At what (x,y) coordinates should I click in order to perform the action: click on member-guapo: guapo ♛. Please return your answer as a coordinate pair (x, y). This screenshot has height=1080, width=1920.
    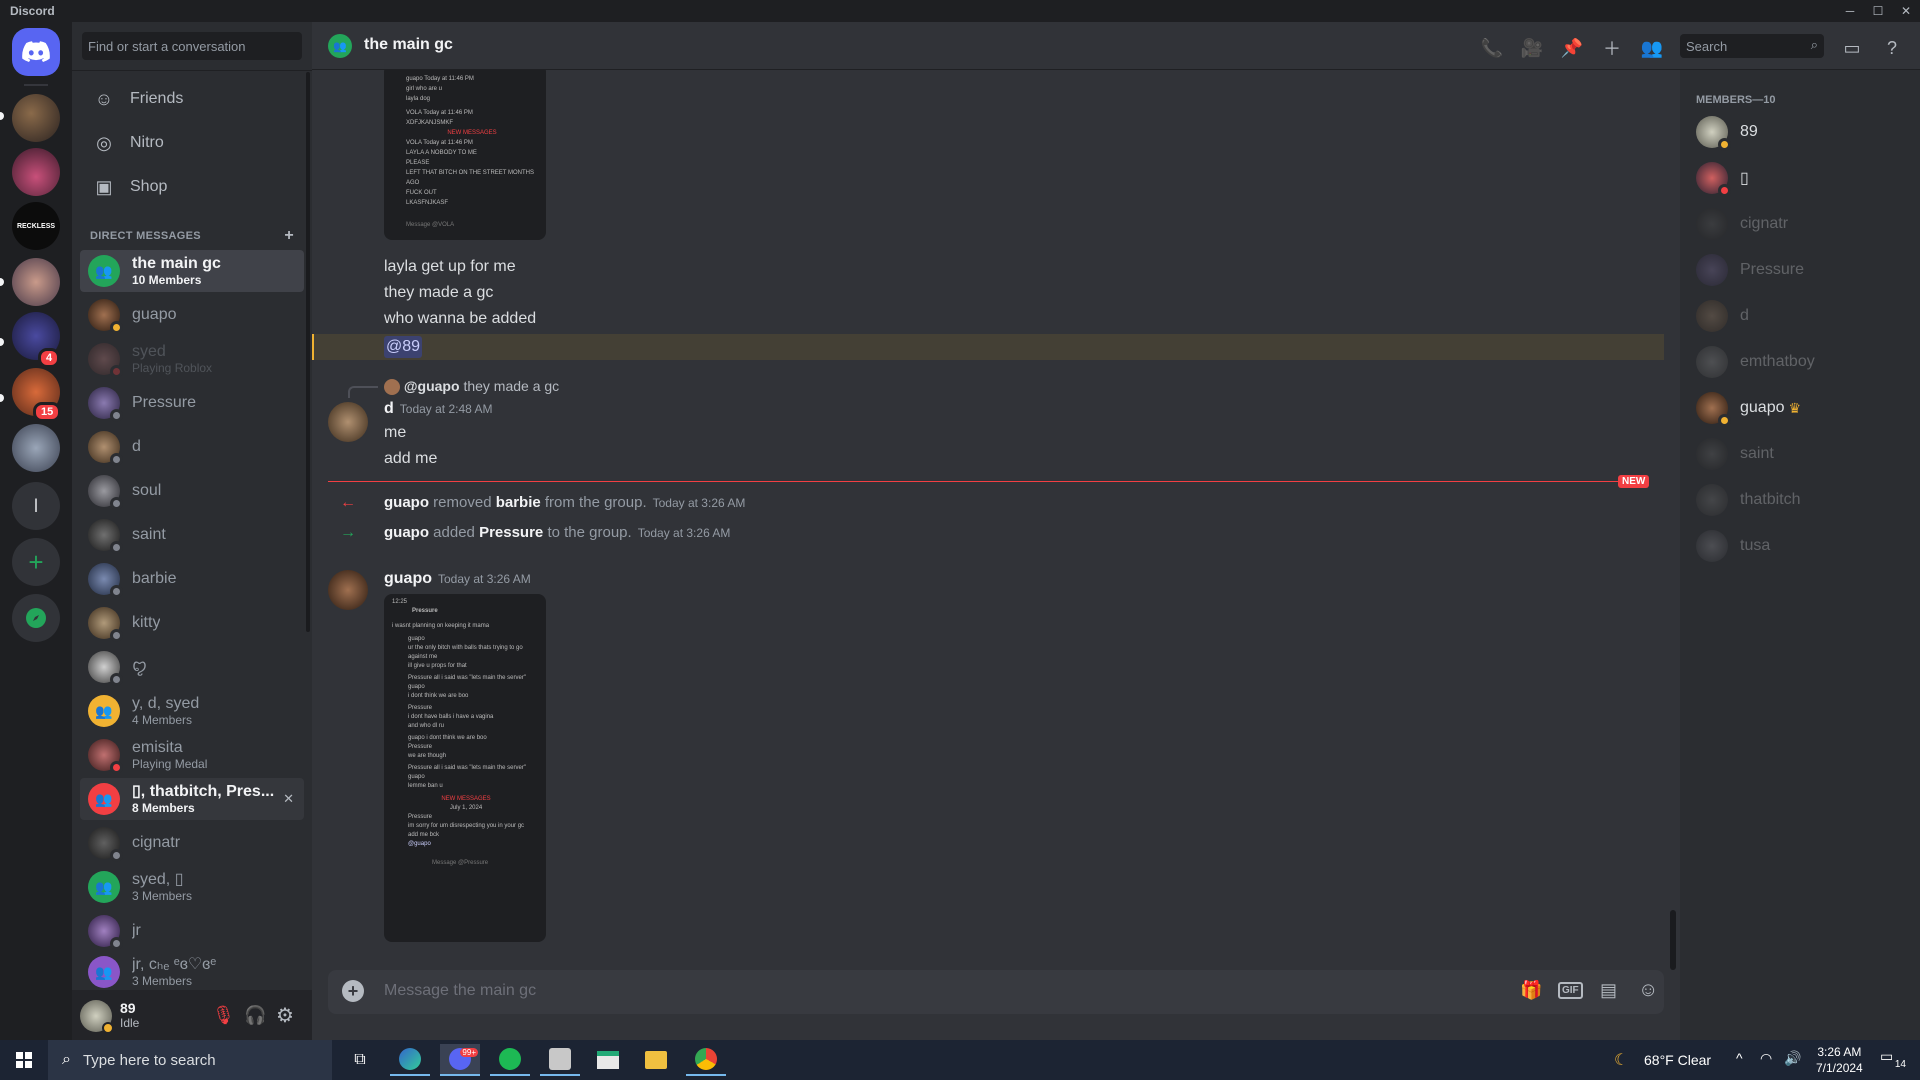
    Looking at the image, I should click on (1800, 408).